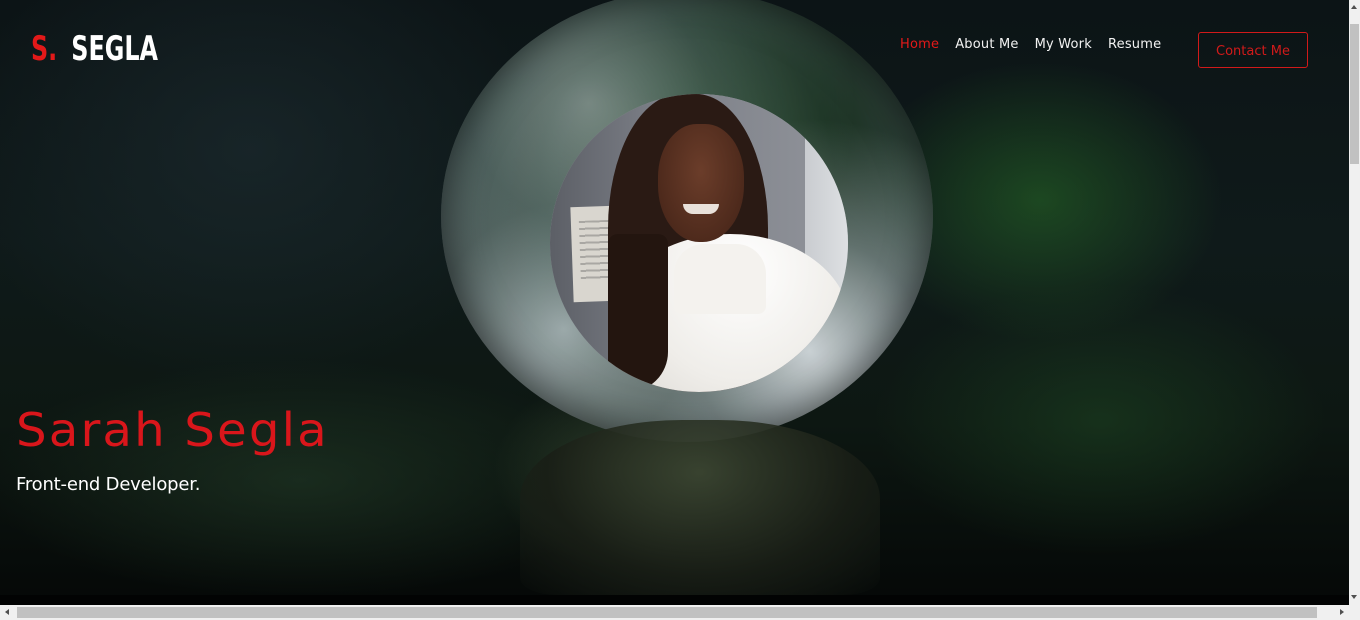  What do you see at coordinates (7, 612) in the screenshot?
I see `scroll-left-arrow-icon` at bounding box center [7, 612].